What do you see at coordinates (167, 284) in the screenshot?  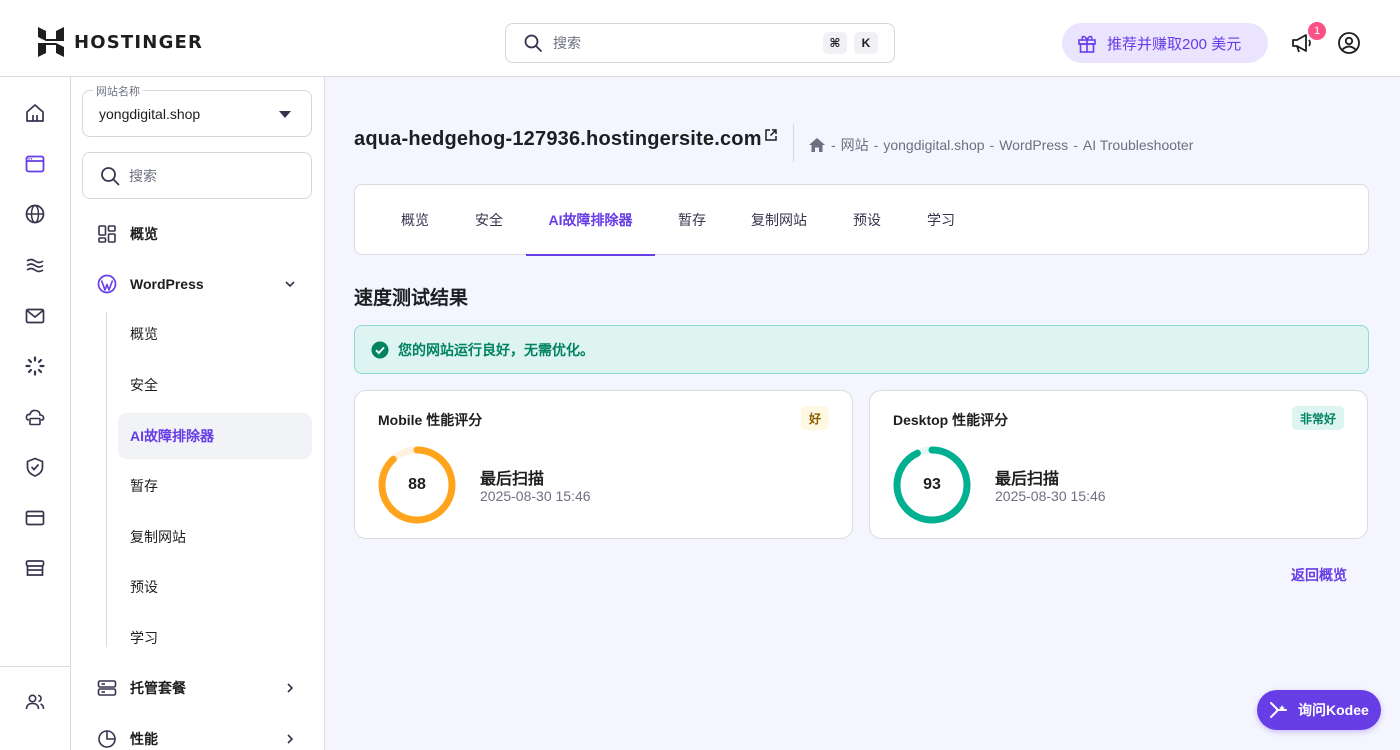 I see `sidebar-item-label: WordPress` at bounding box center [167, 284].